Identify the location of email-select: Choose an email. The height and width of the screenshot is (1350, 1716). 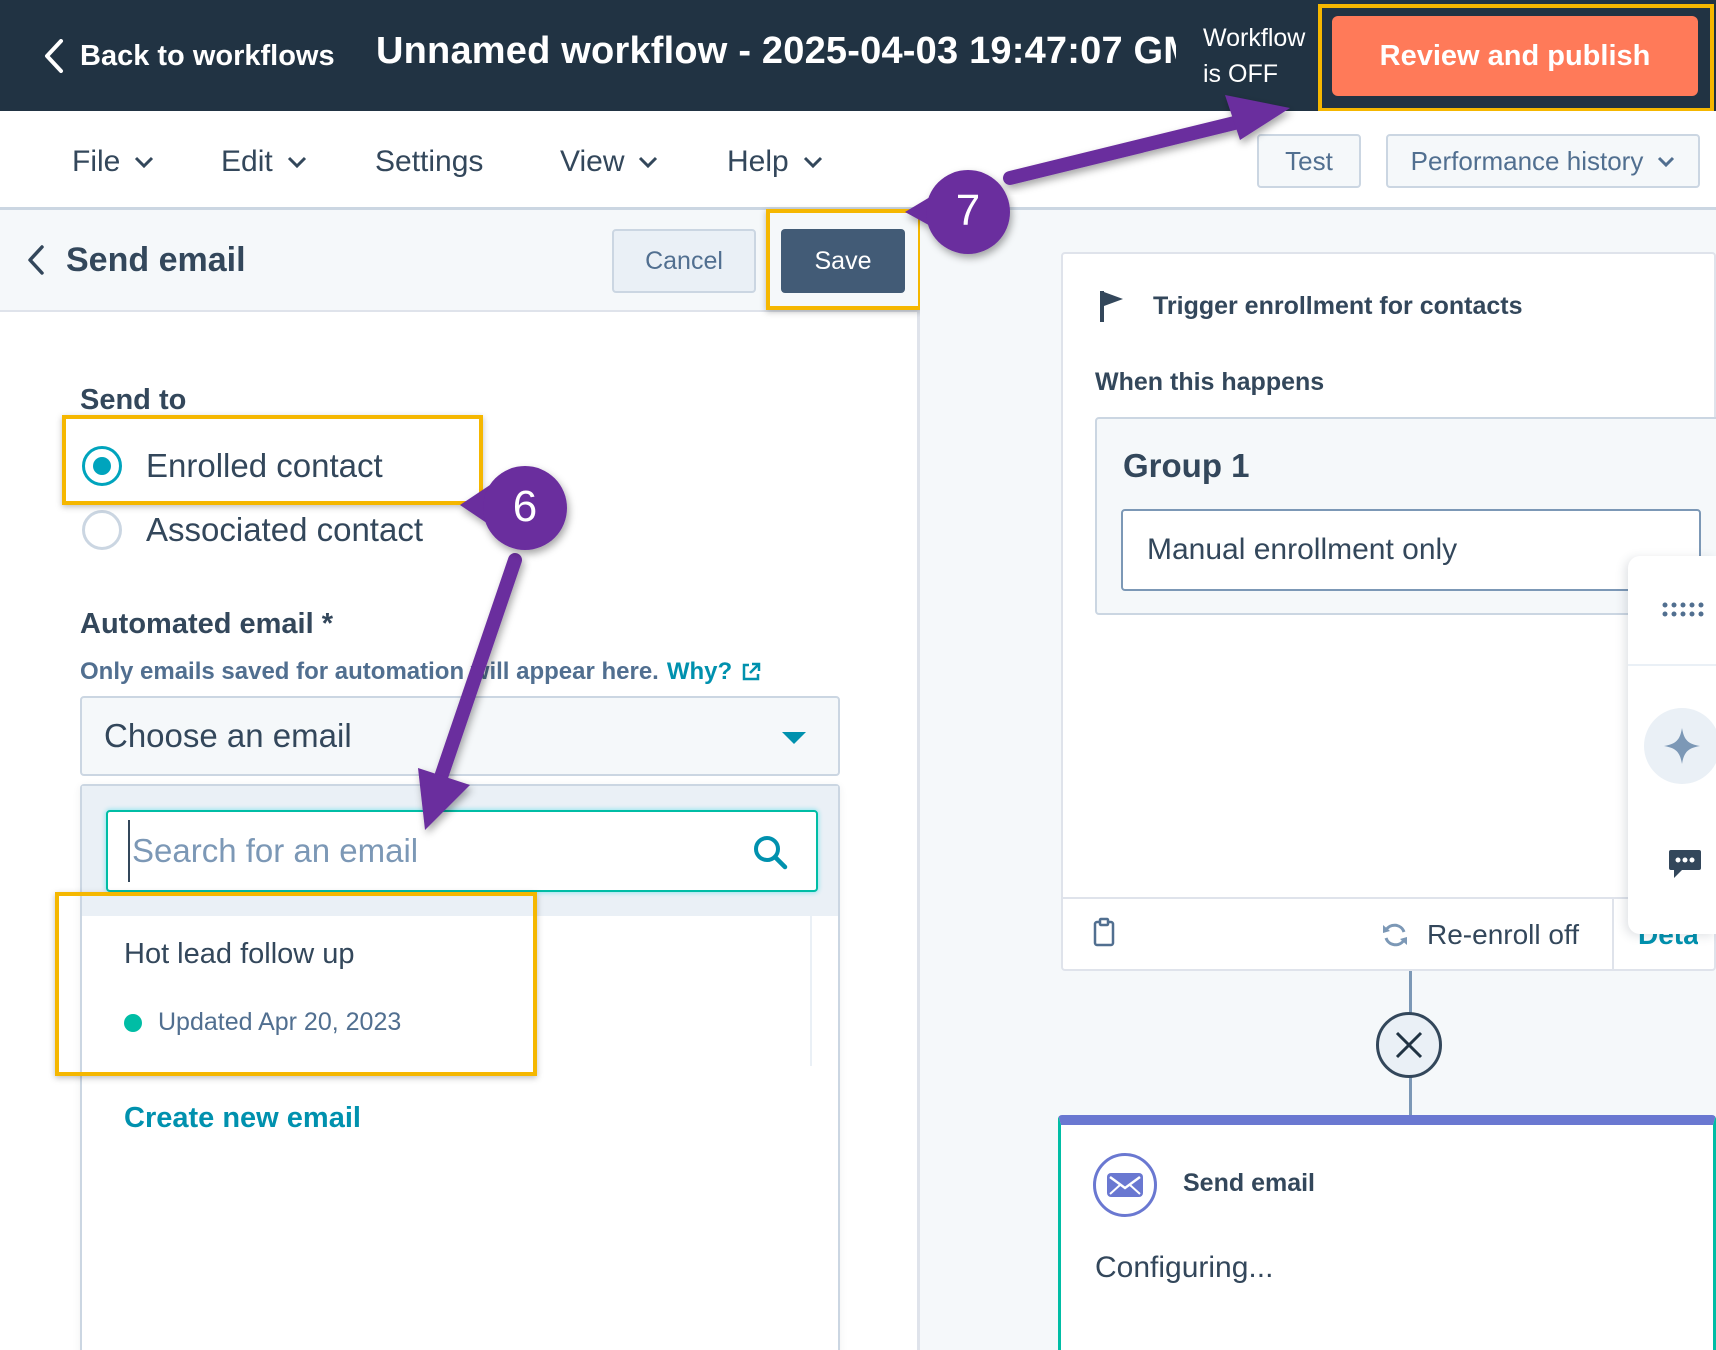
(460, 736).